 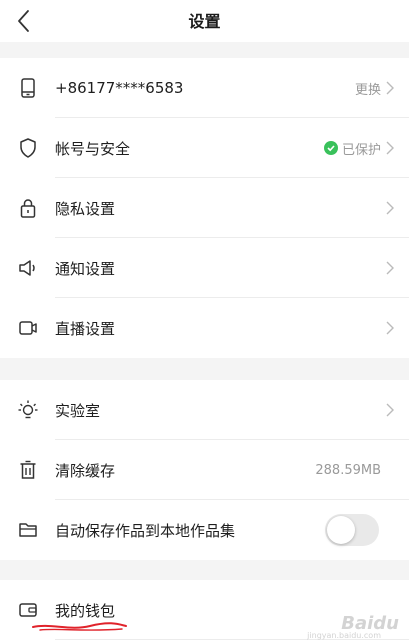 I want to click on phone-row: +86177****6583 更换, so click(x=204, y=88).